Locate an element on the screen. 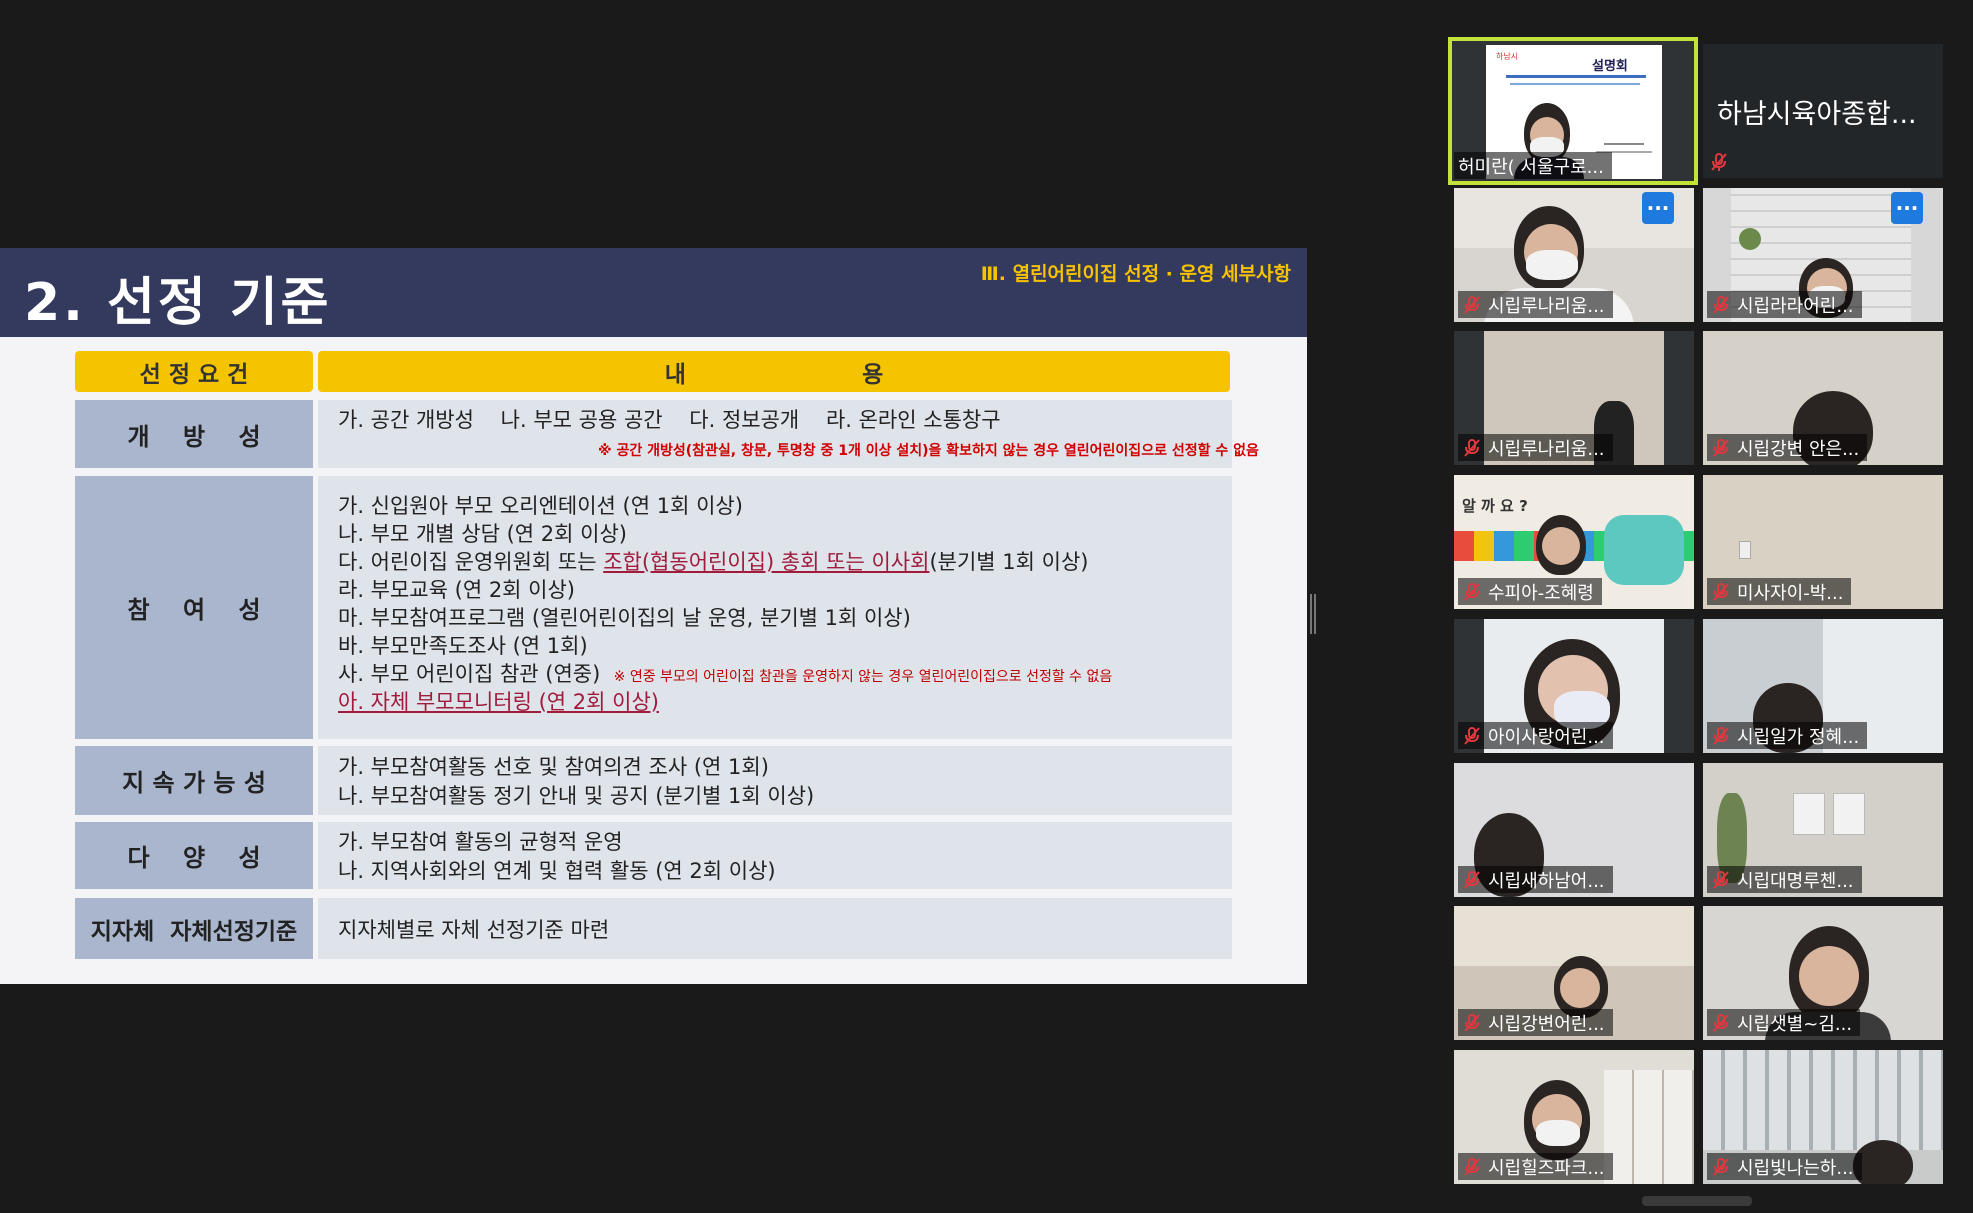  participation-item-suffix: (분기별 1회 이상) is located at coordinates (1009, 562).